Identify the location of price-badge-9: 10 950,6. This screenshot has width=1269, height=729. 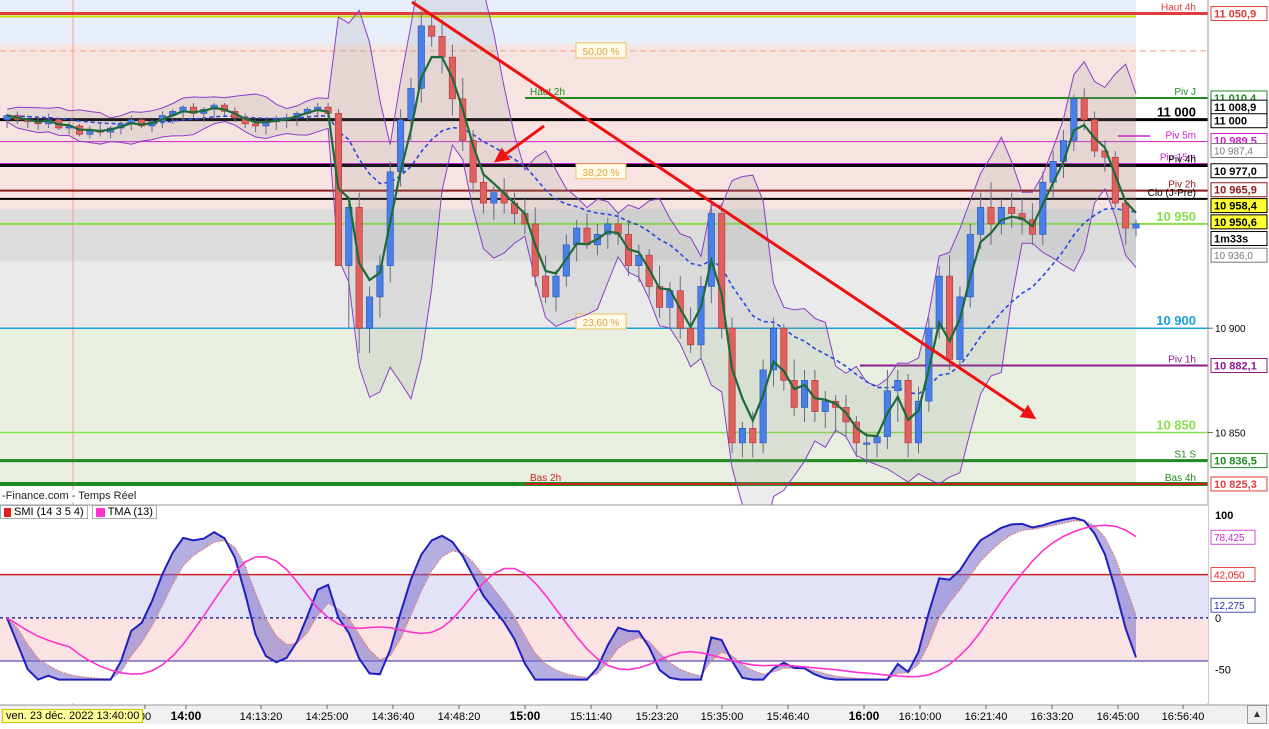
(1235, 223).